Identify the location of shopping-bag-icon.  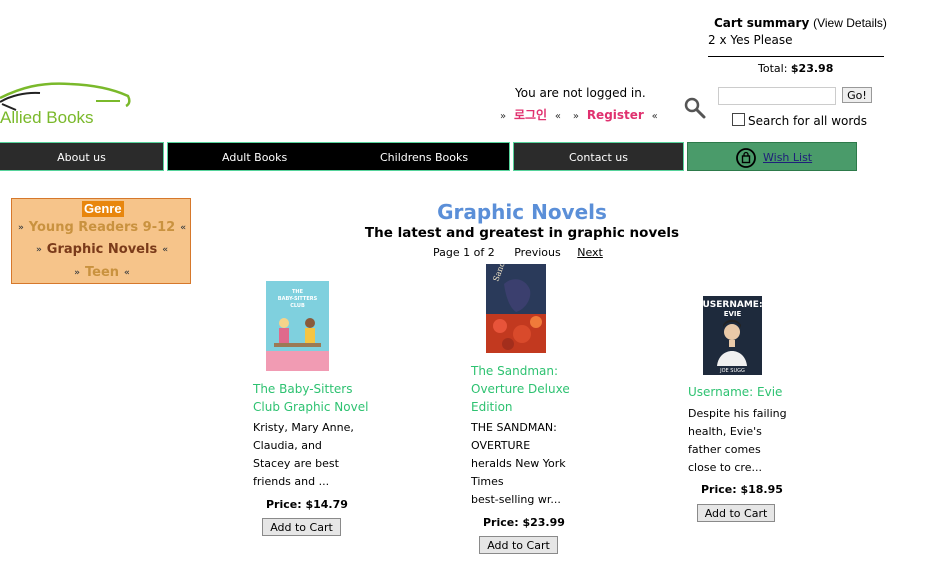
(746, 158).